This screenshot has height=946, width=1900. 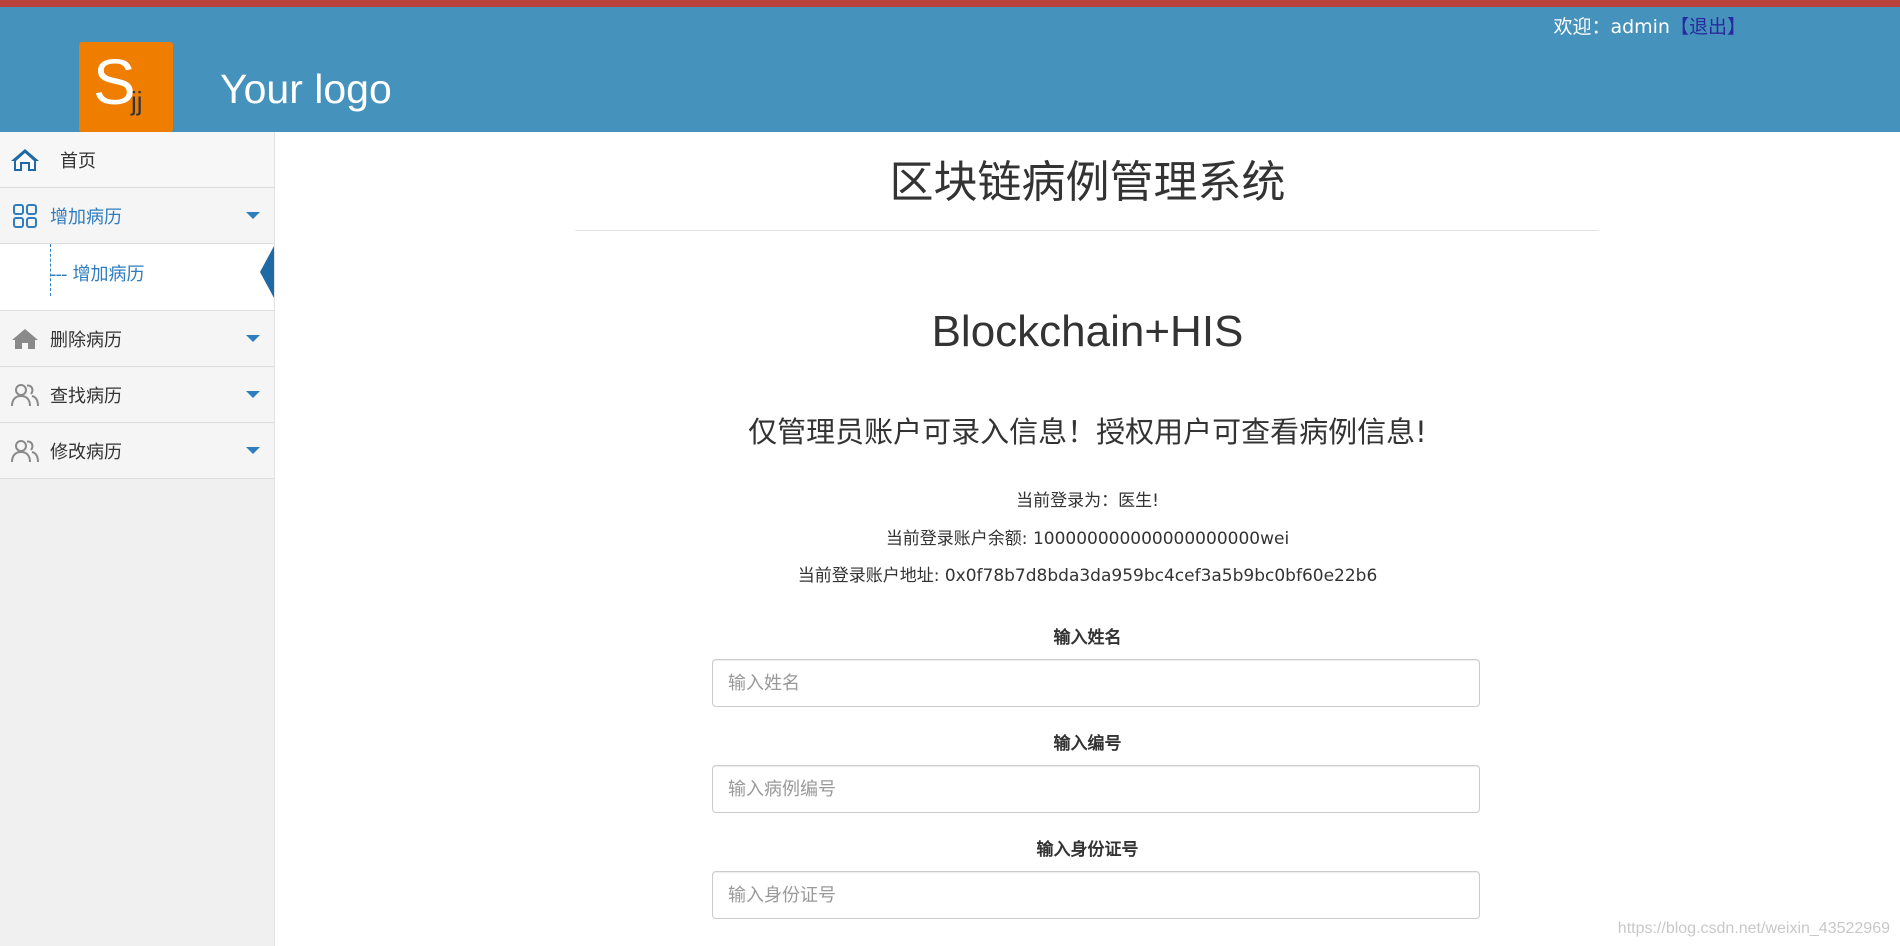 What do you see at coordinates (1087, 850) in the screenshot?
I see `id-number-label: 输入身份证号` at bounding box center [1087, 850].